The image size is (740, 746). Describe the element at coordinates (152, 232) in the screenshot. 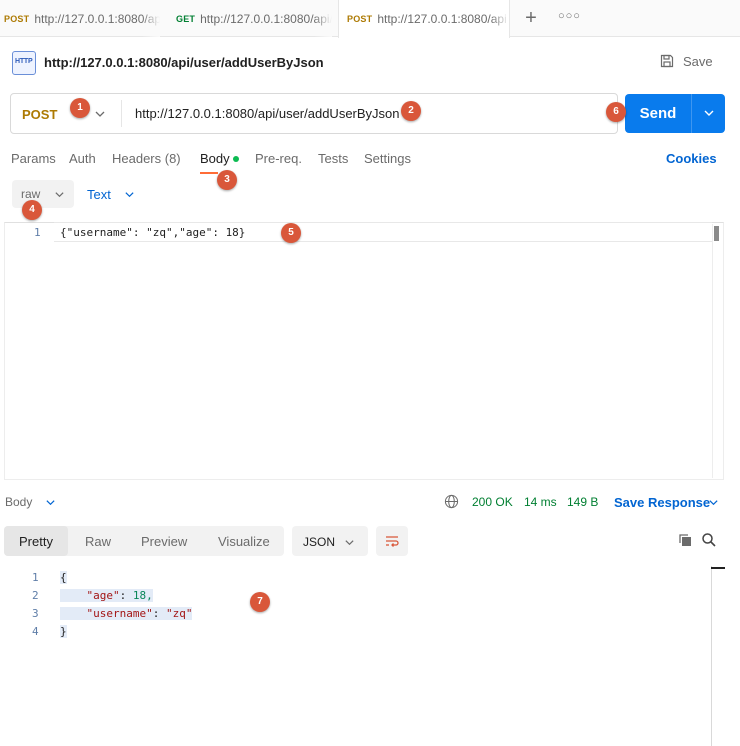

I see `editor-code: {"username": "zq","age": 18}` at that location.